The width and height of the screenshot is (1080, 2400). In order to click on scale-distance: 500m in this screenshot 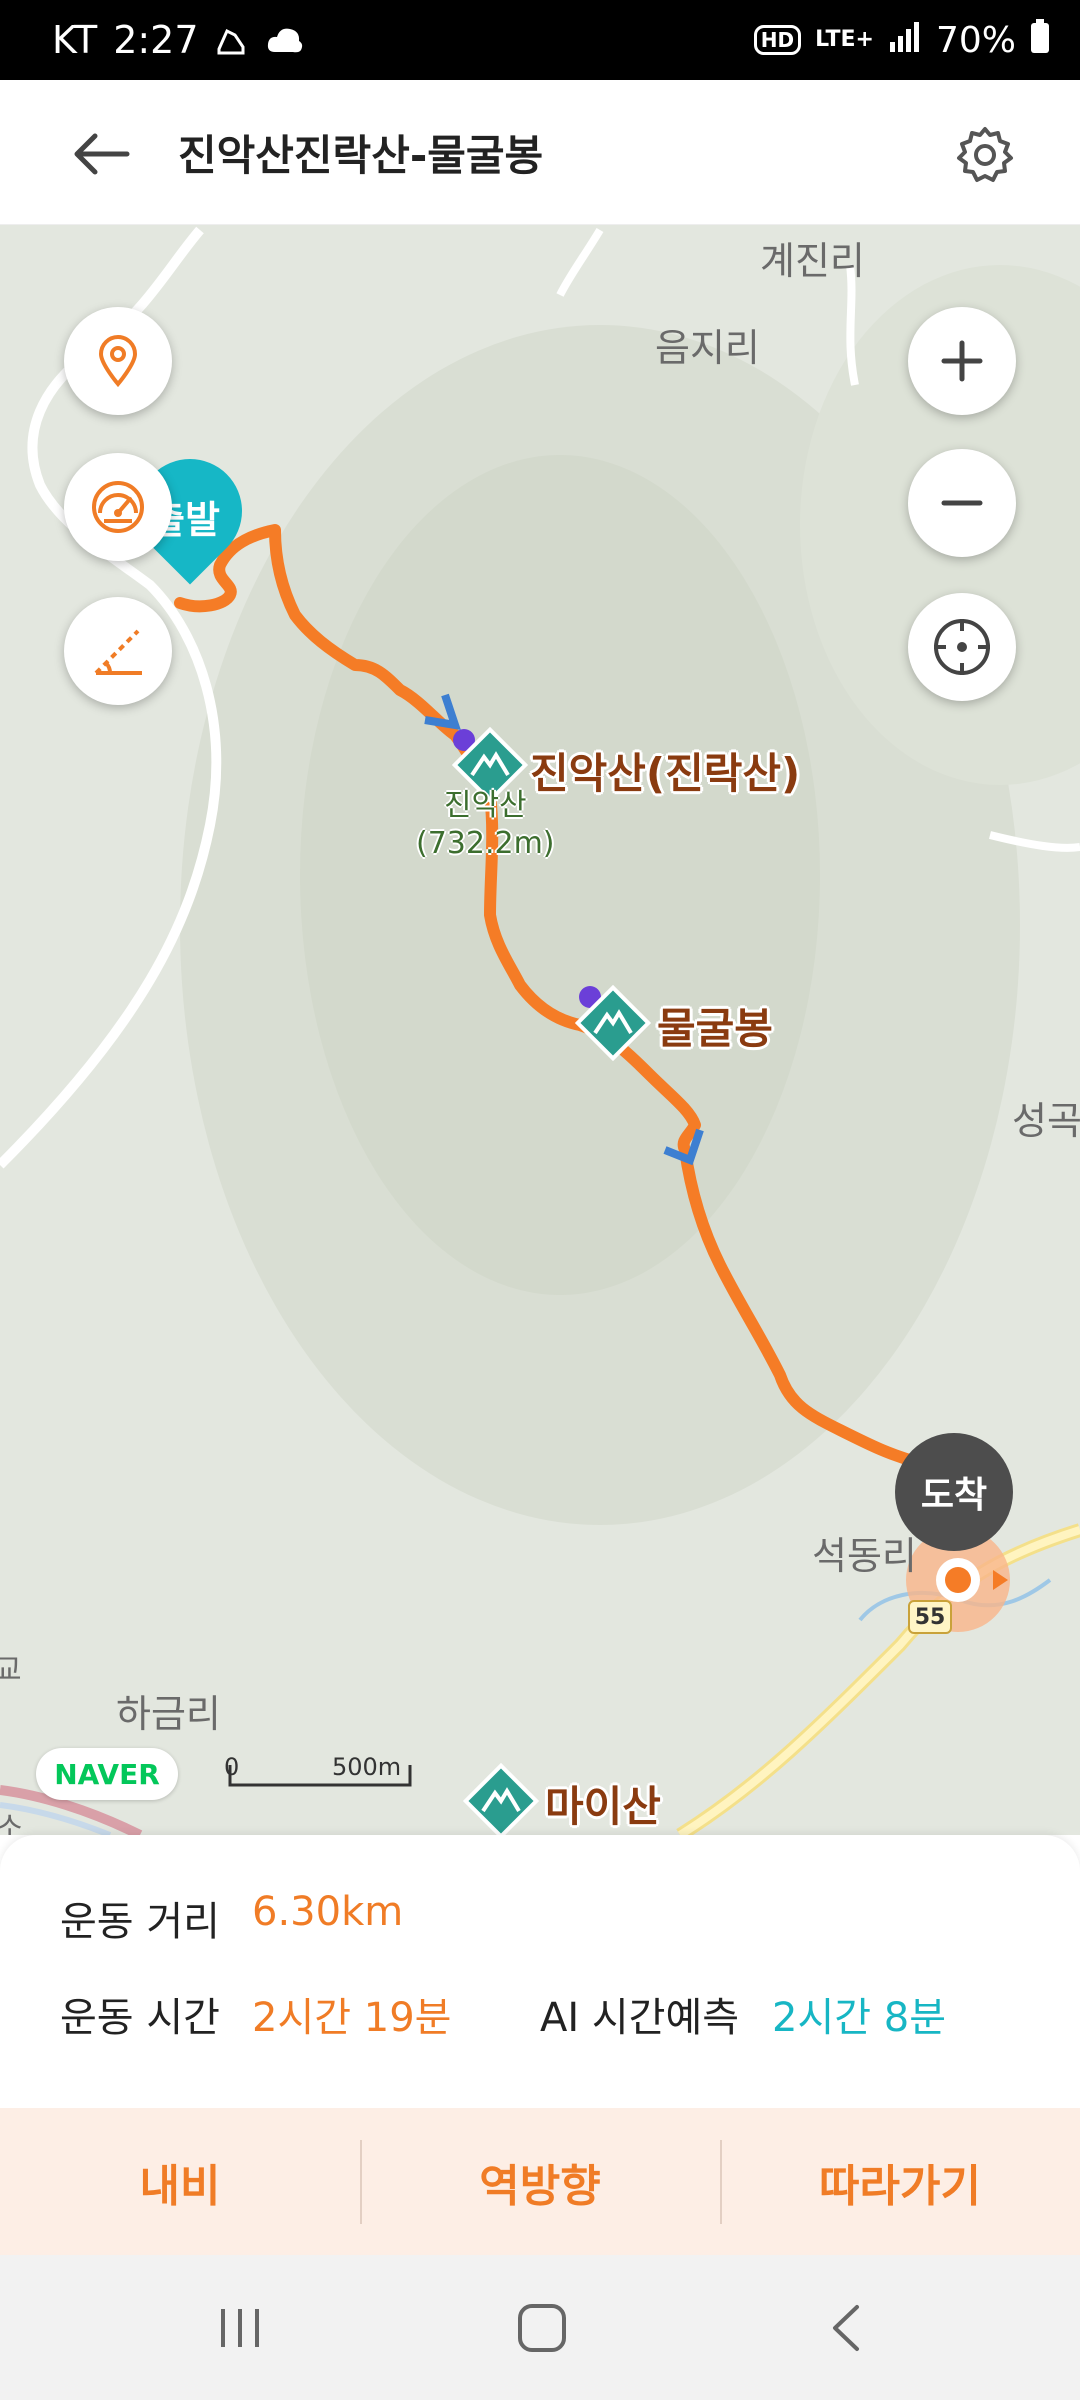, I will do `click(367, 1767)`.